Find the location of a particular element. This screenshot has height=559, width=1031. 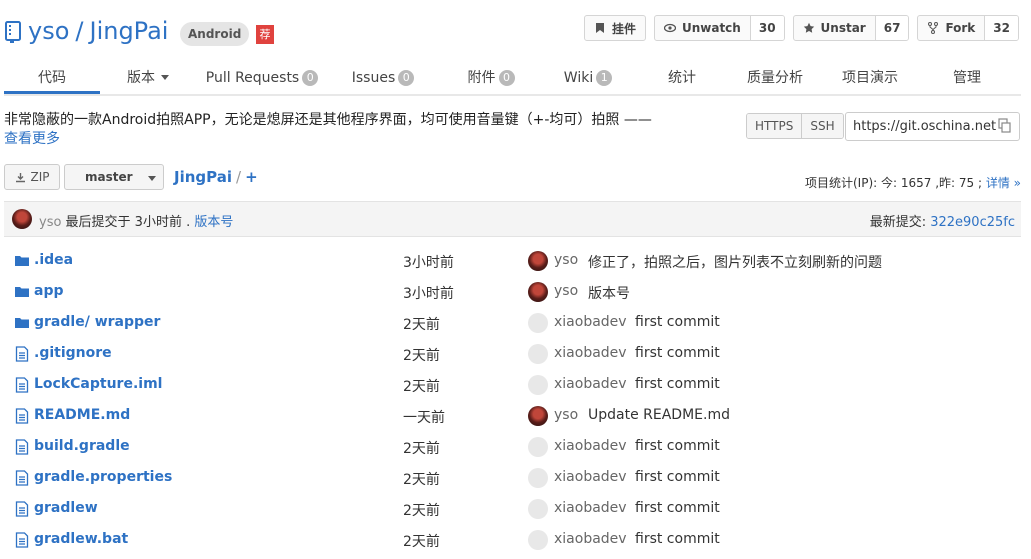

ssh-button: SSH is located at coordinates (822, 126).